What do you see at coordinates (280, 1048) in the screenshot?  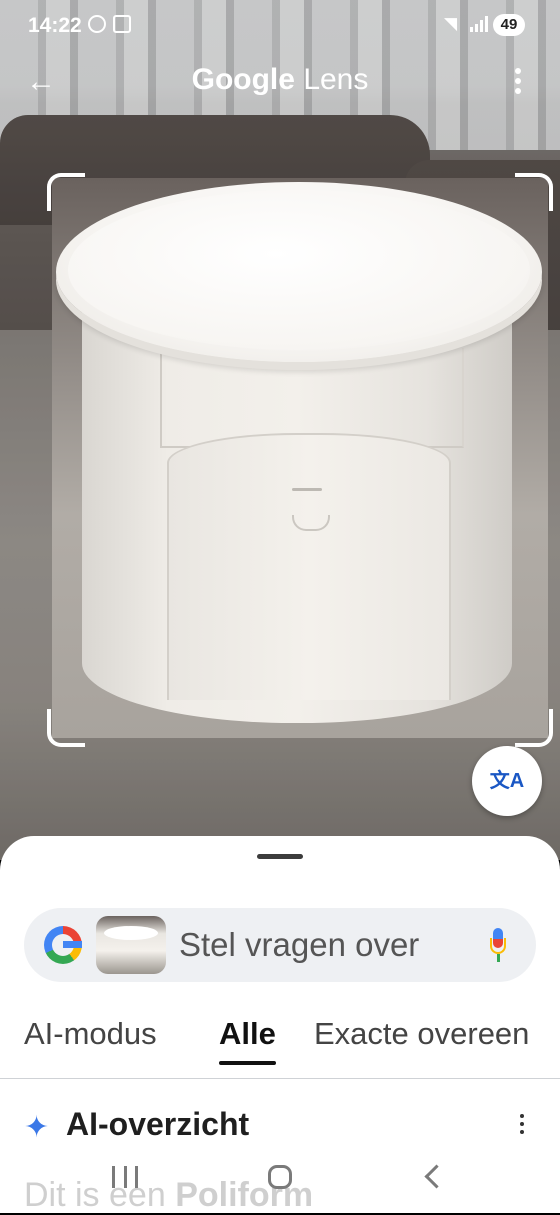 I see `result-tabs: AI-modus Alle Exacte overeen` at bounding box center [280, 1048].